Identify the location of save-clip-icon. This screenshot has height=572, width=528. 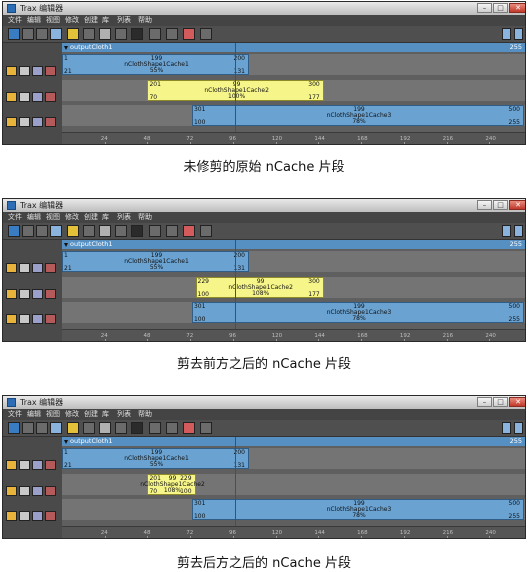
(28, 34).